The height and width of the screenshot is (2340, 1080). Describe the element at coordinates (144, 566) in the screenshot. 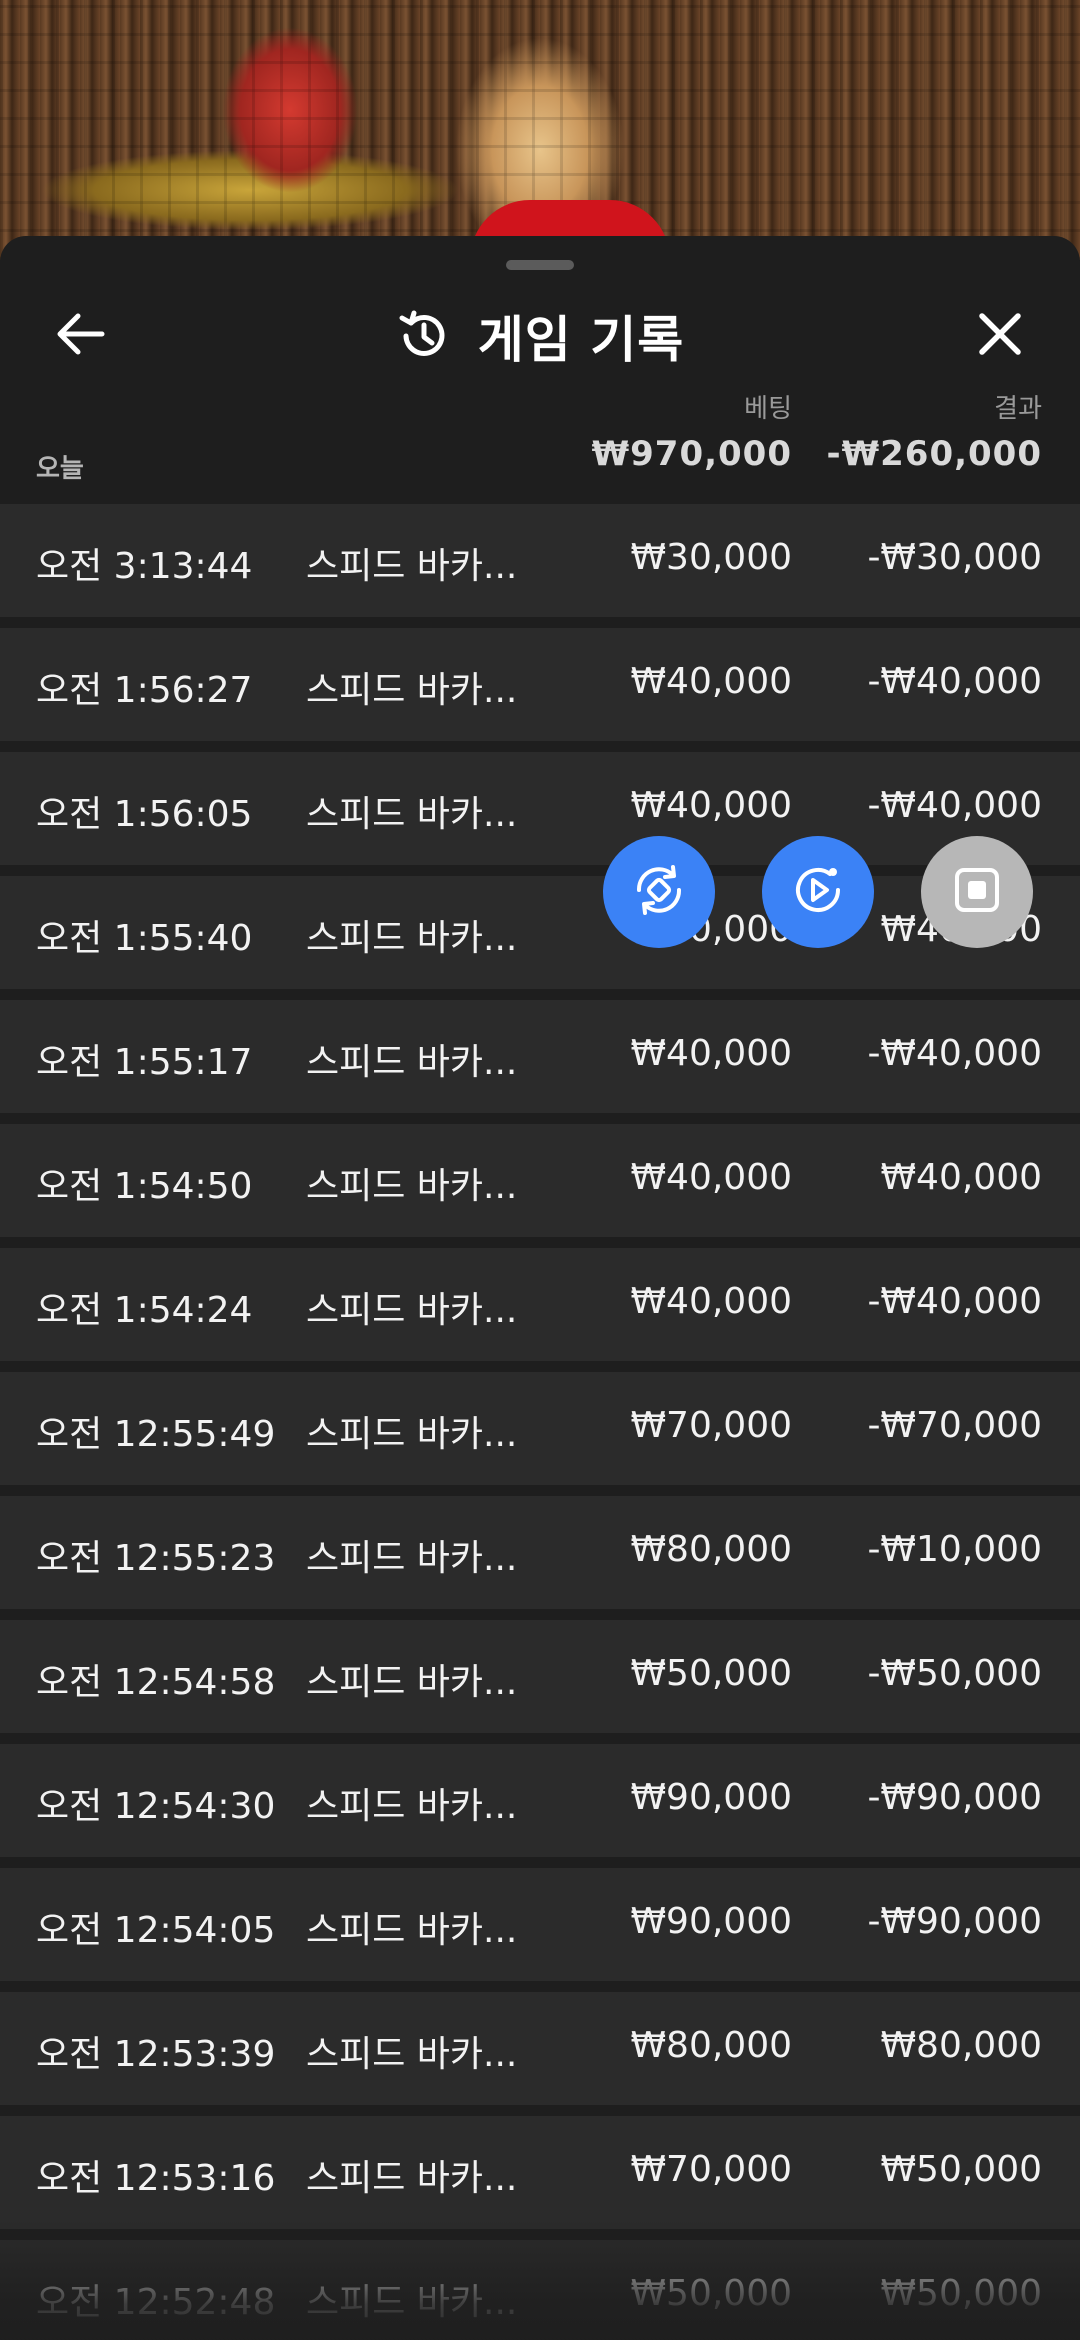

I see `row-time: 오전 3:13:44` at that location.